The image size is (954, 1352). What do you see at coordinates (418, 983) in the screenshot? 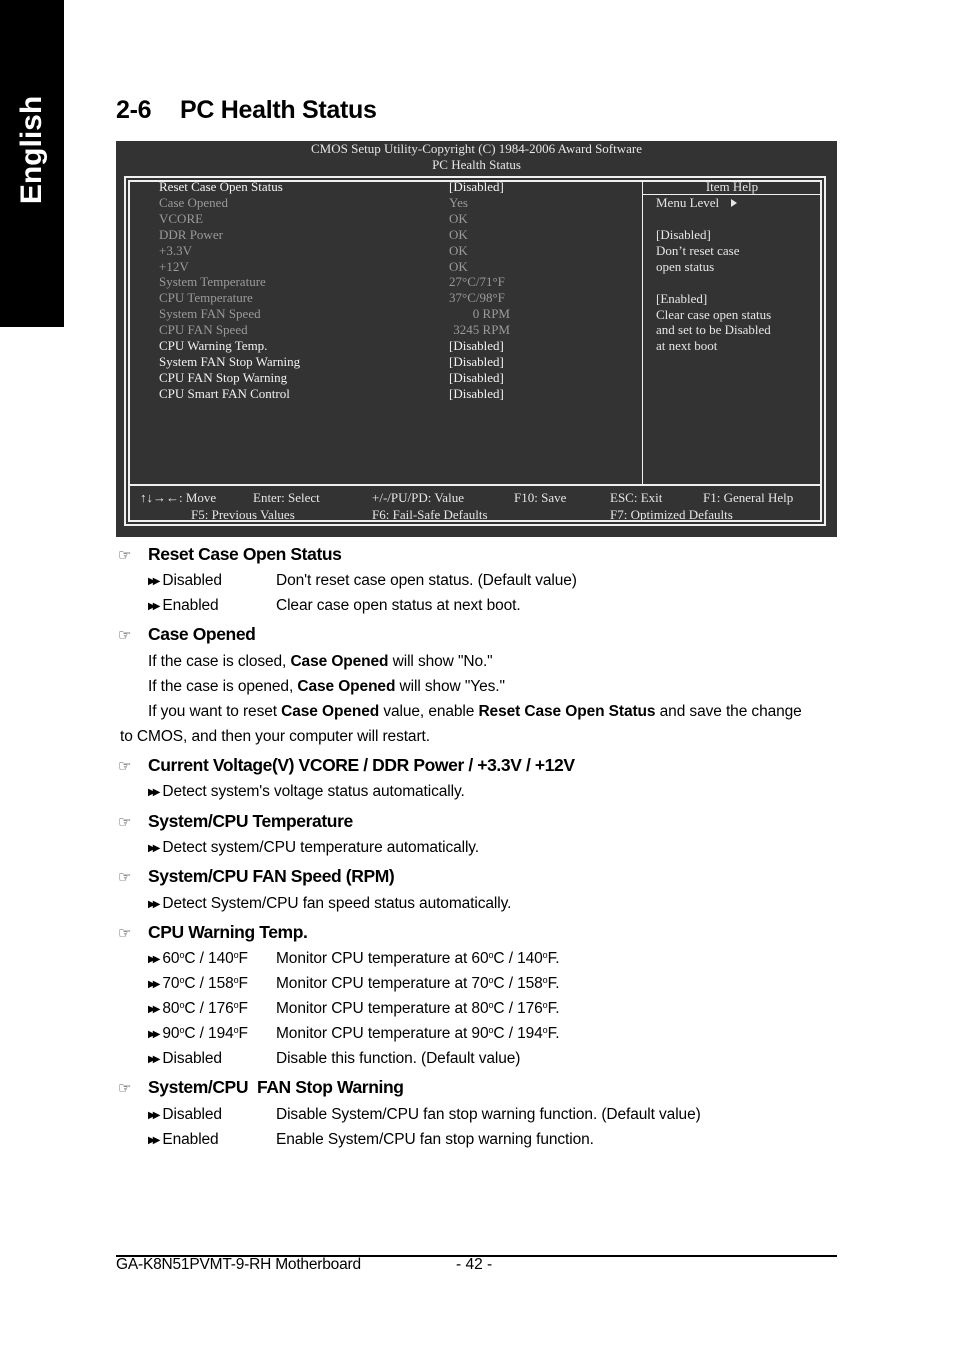
I see `option-desc: Monitor CPU temperature at 70oC / 158oF.` at bounding box center [418, 983].